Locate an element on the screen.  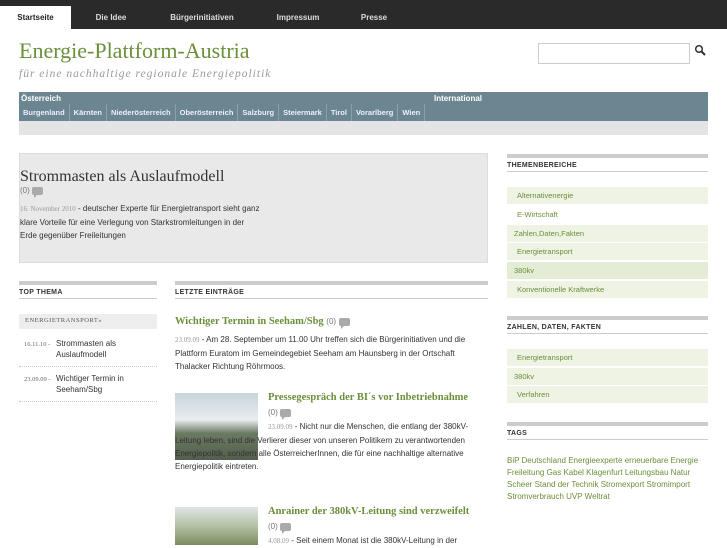
top-thema-heading: TOP THEMA is located at coordinates (88, 290).